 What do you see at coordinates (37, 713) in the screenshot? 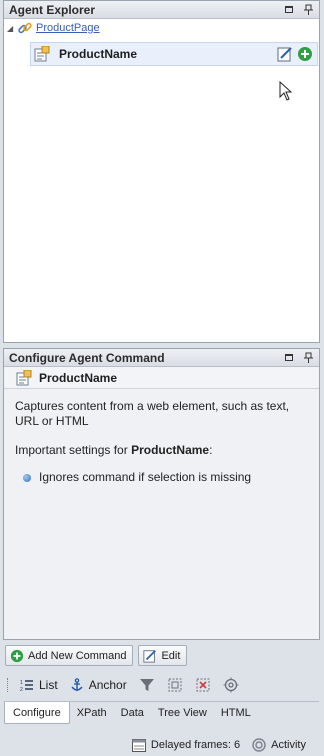
I see `tab-configure: Configure` at bounding box center [37, 713].